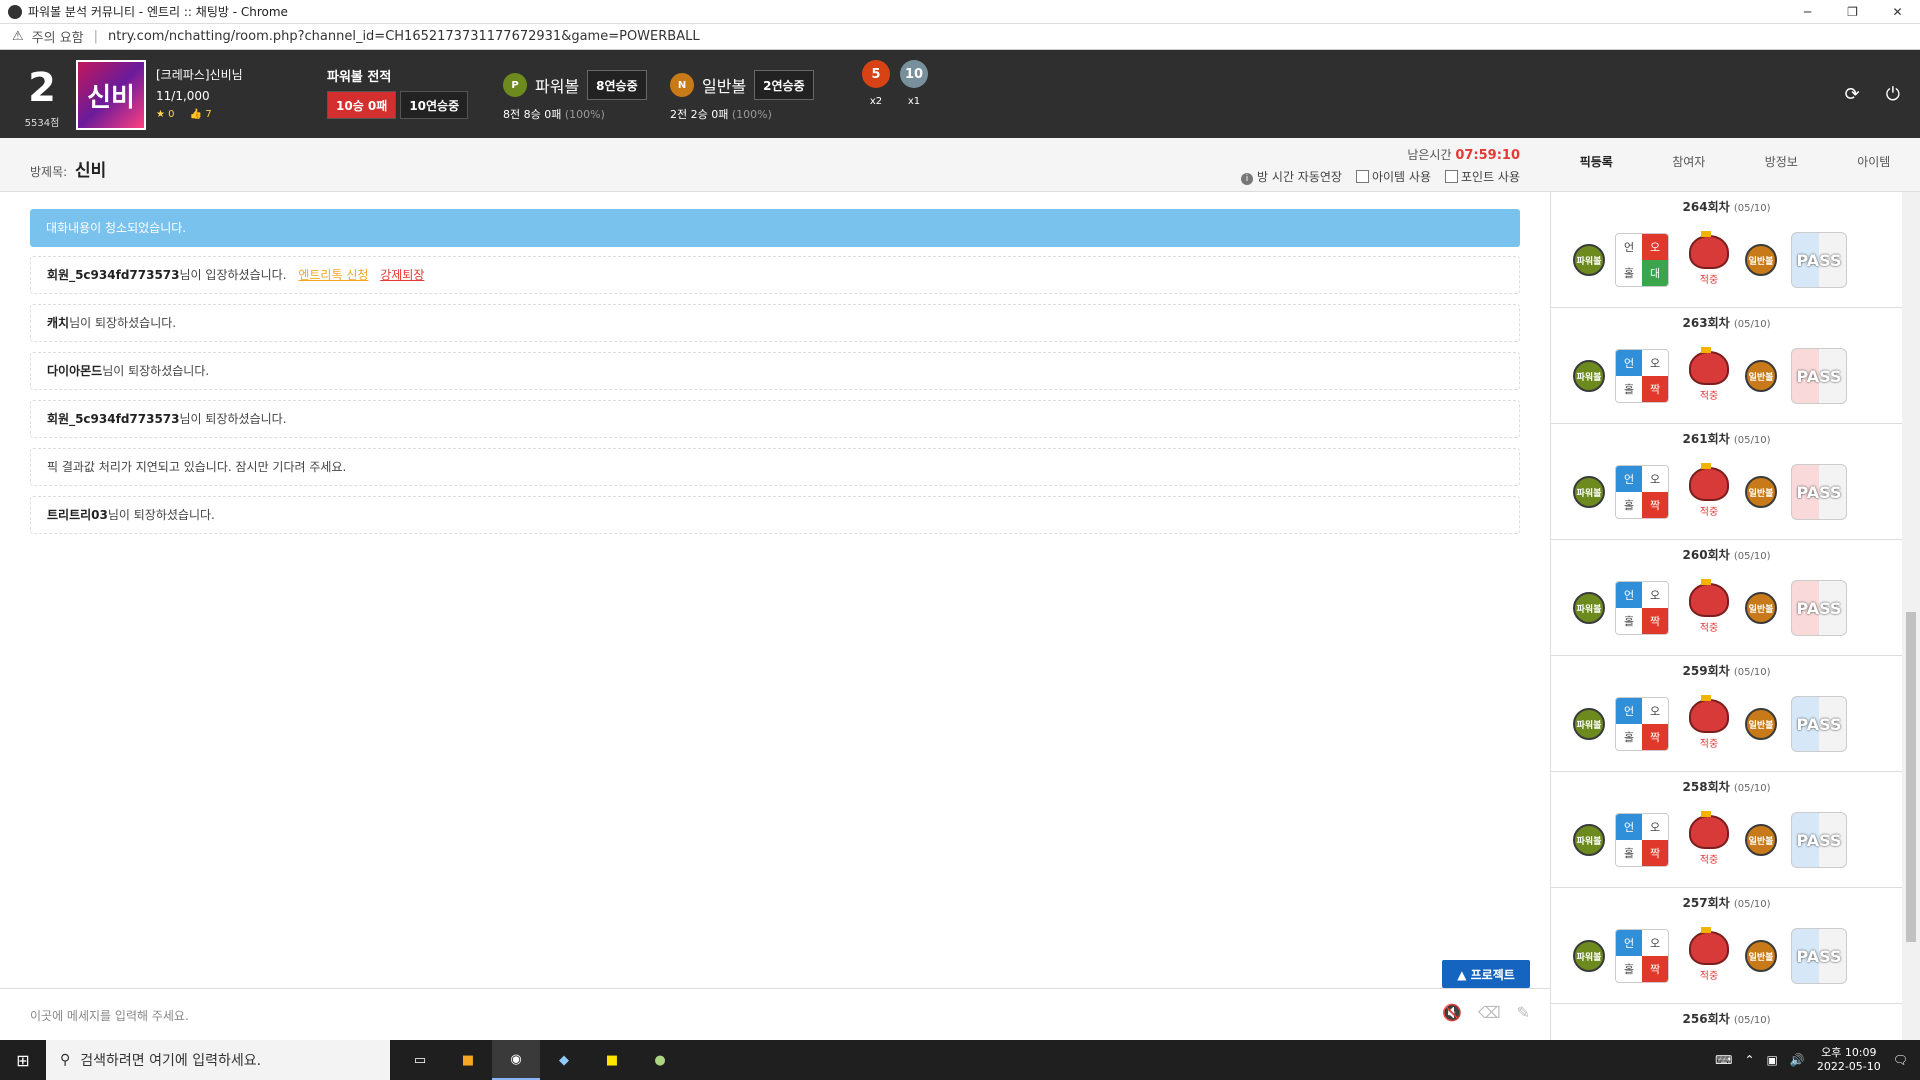 The height and width of the screenshot is (1080, 1920). I want to click on round-number: 257회차, so click(1706, 903).